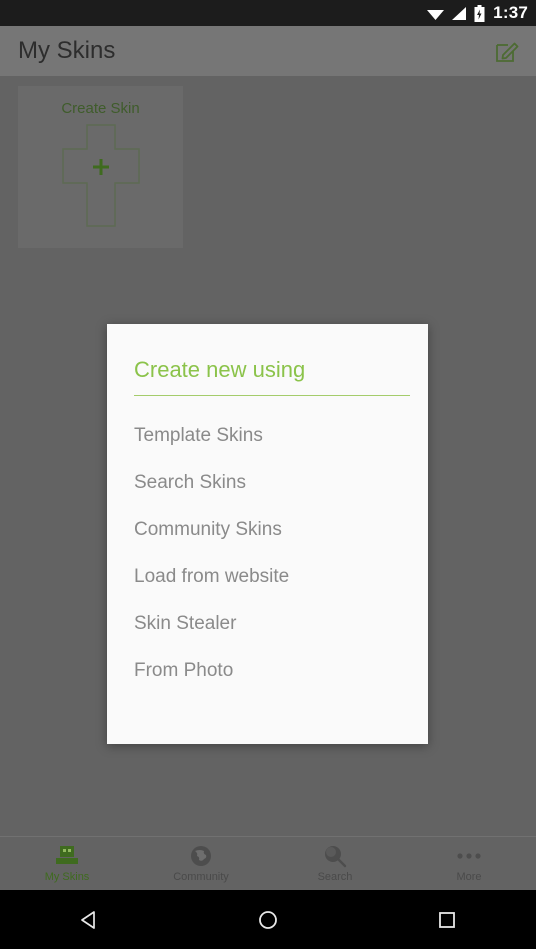 This screenshot has width=536, height=949. I want to click on dialog-item-from-photo: From Photo, so click(267, 670).